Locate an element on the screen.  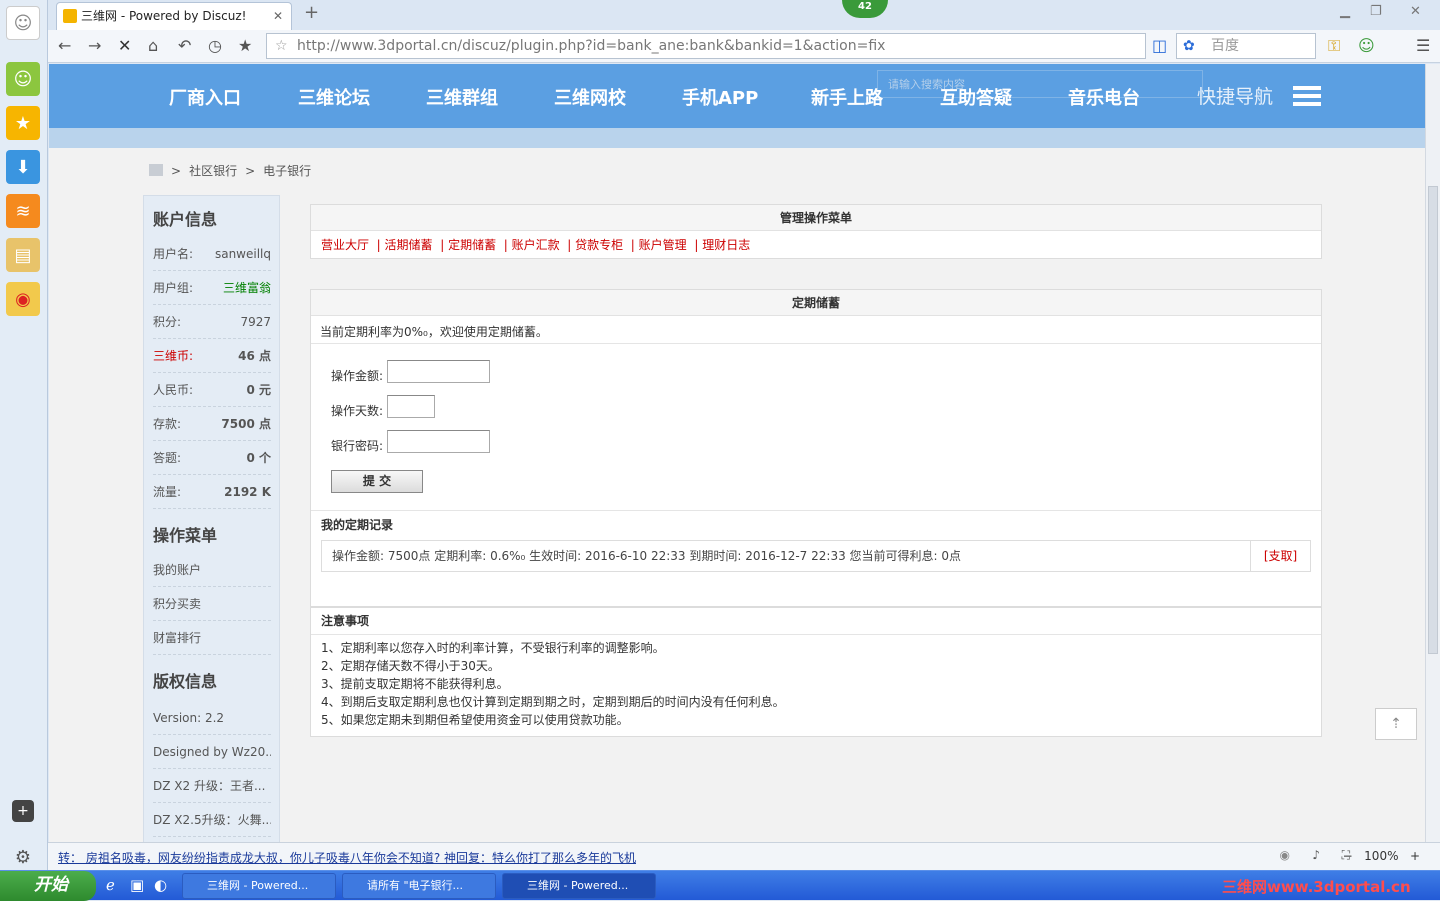
close-window-icon: ✕ is located at coordinates (1415, 11).